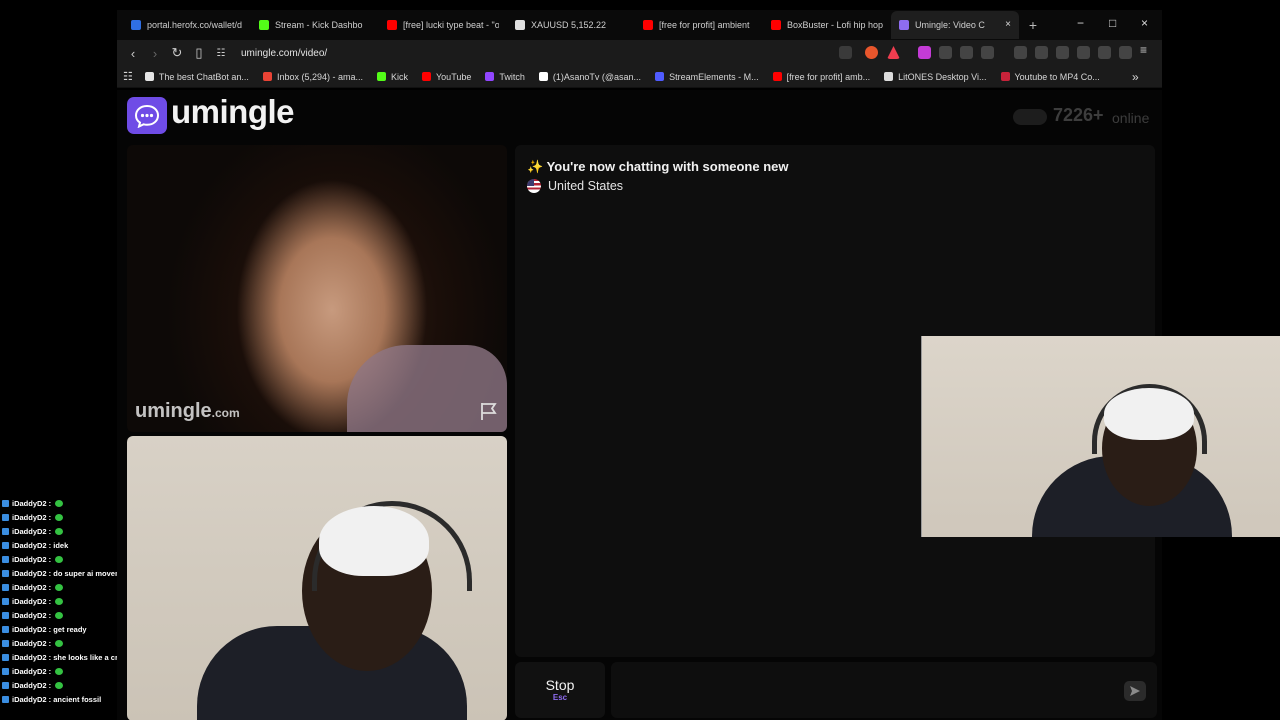  Describe the element at coordinates (267, 76) in the screenshot. I see `bookmark-favicon-icon` at that location.